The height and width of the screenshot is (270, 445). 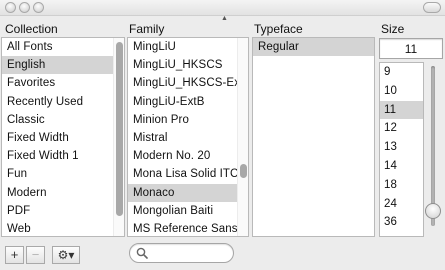 What do you see at coordinates (63, 211) in the screenshot?
I see `collection-item: PDF` at bounding box center [63, 211].